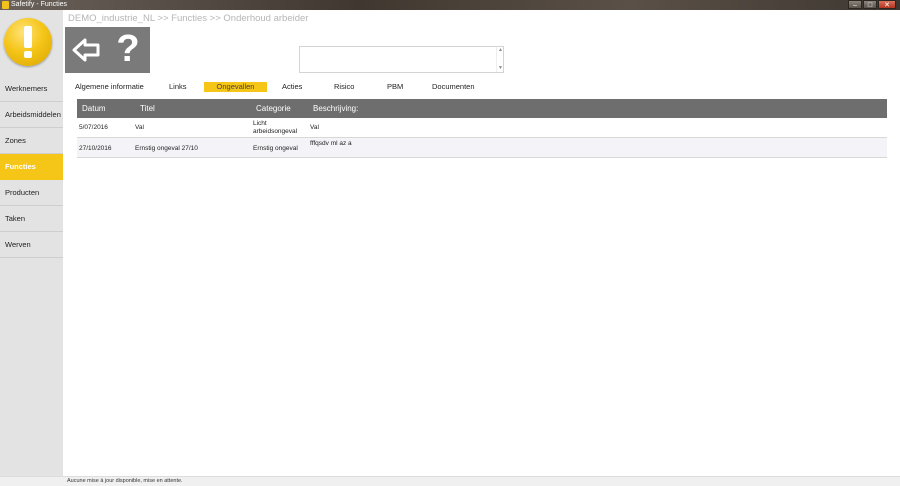 The height and width of the screenshot is (486, 900). What do you see at coordinates (107, 50) in the screenshot?
I see `toolbox: ?` at bounding box center [107, 50].